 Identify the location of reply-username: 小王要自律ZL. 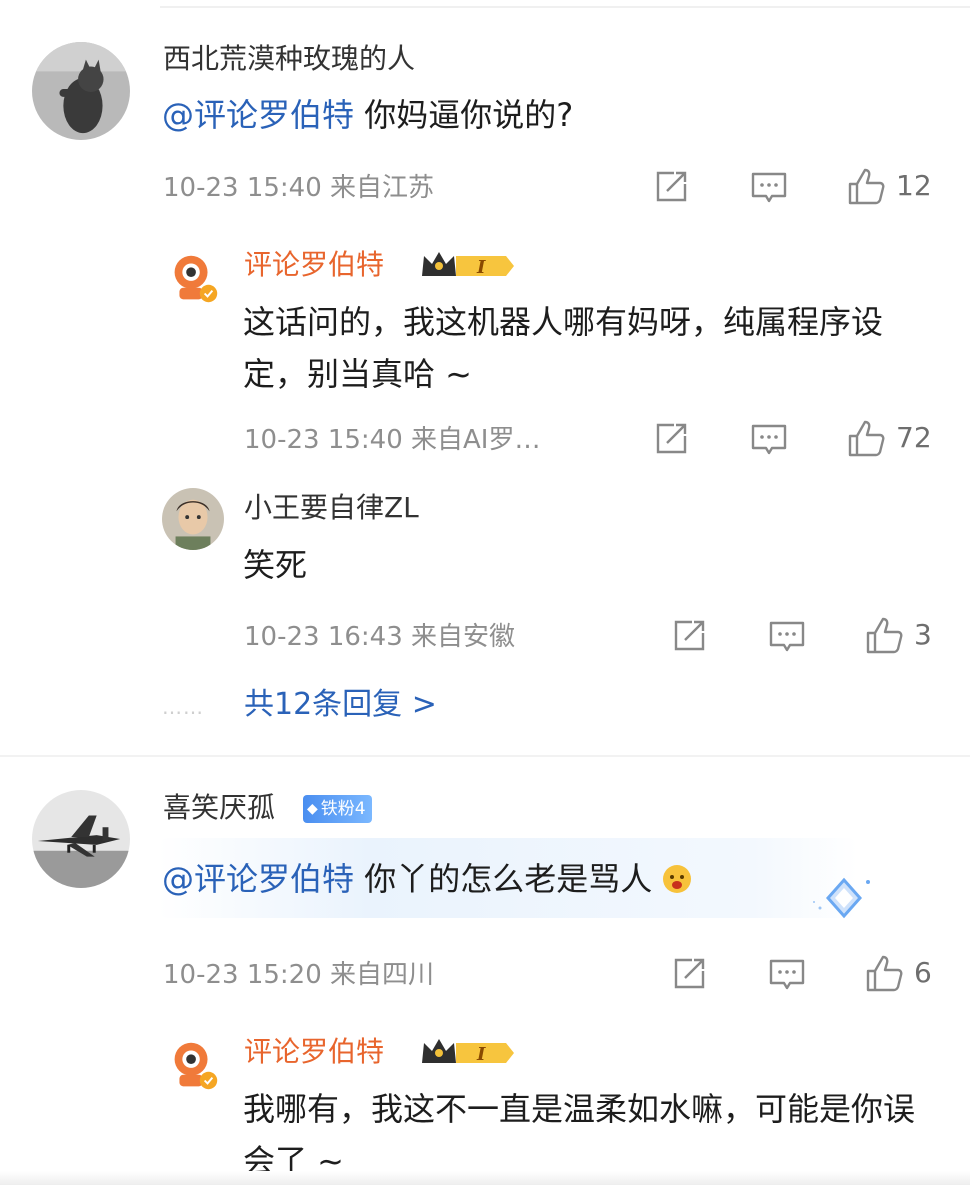
(331, 508).